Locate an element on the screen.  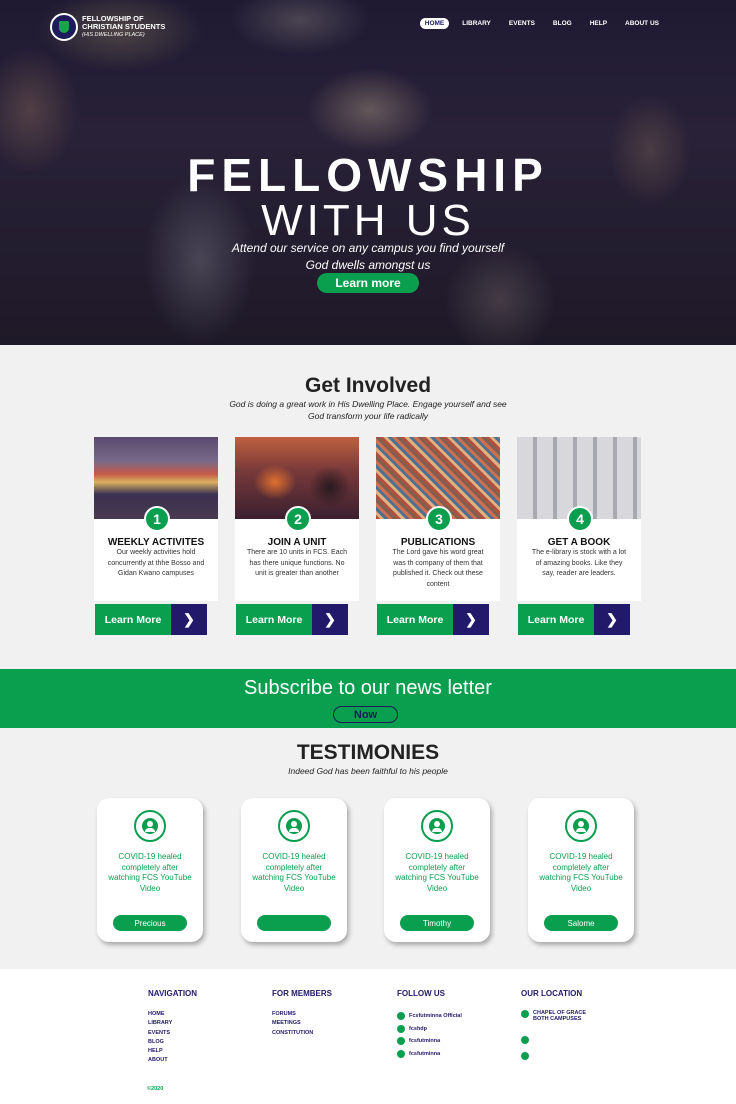
nav-home: HOME is located at coordinates (434, 23).